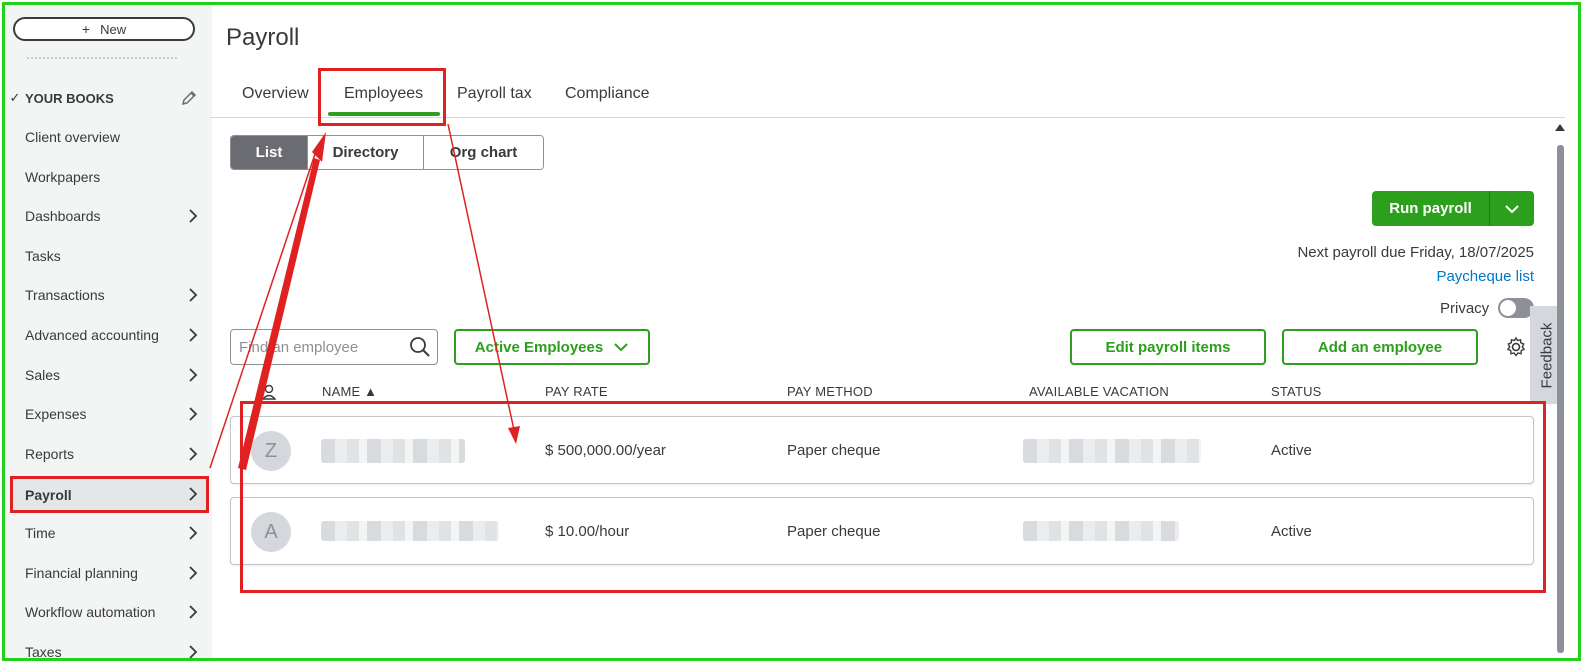 This screenshot has width=1583, height=663. What do you see at coordinates (384, 114) in the screenshot?
I see `active-tab-indicator` at bounding box center [384, 114].